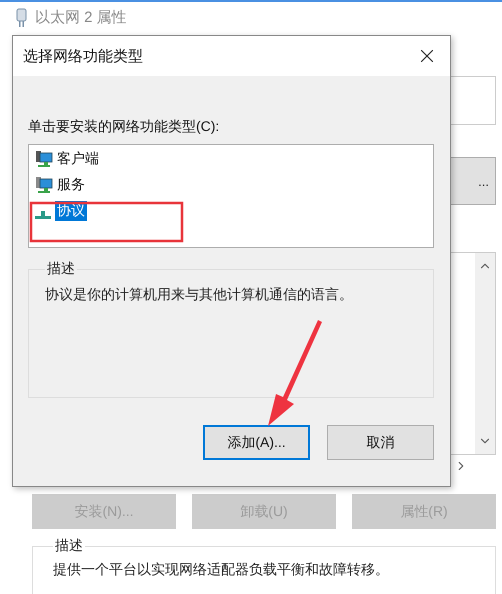  Describe the element at coordinates (81, 17) in the screenshot. I see `window-title: 以太网 2 属性` at that location.